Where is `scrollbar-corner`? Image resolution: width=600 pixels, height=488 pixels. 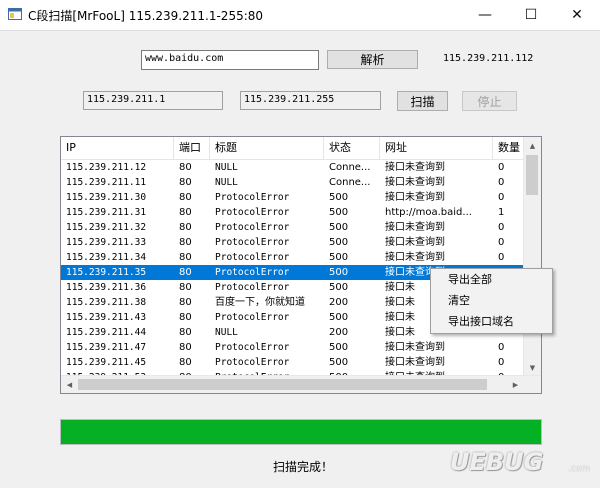 scrollbar-corner is located at coordinates (532, 384).